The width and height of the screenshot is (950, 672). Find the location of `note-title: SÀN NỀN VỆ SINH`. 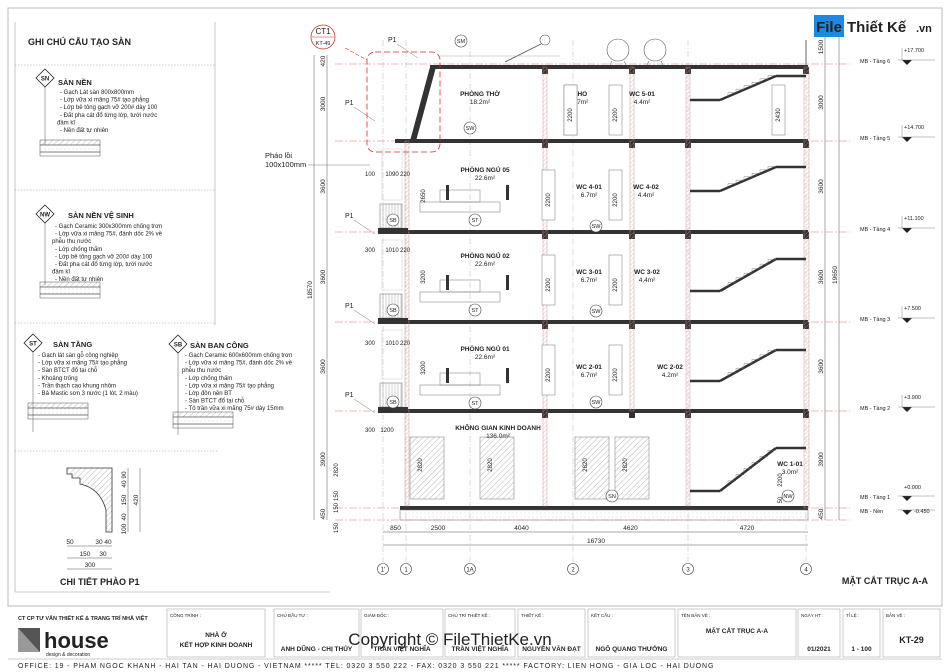

note-title: SÀN NỀN VỆ SINH is located at coordinates (101, 215).